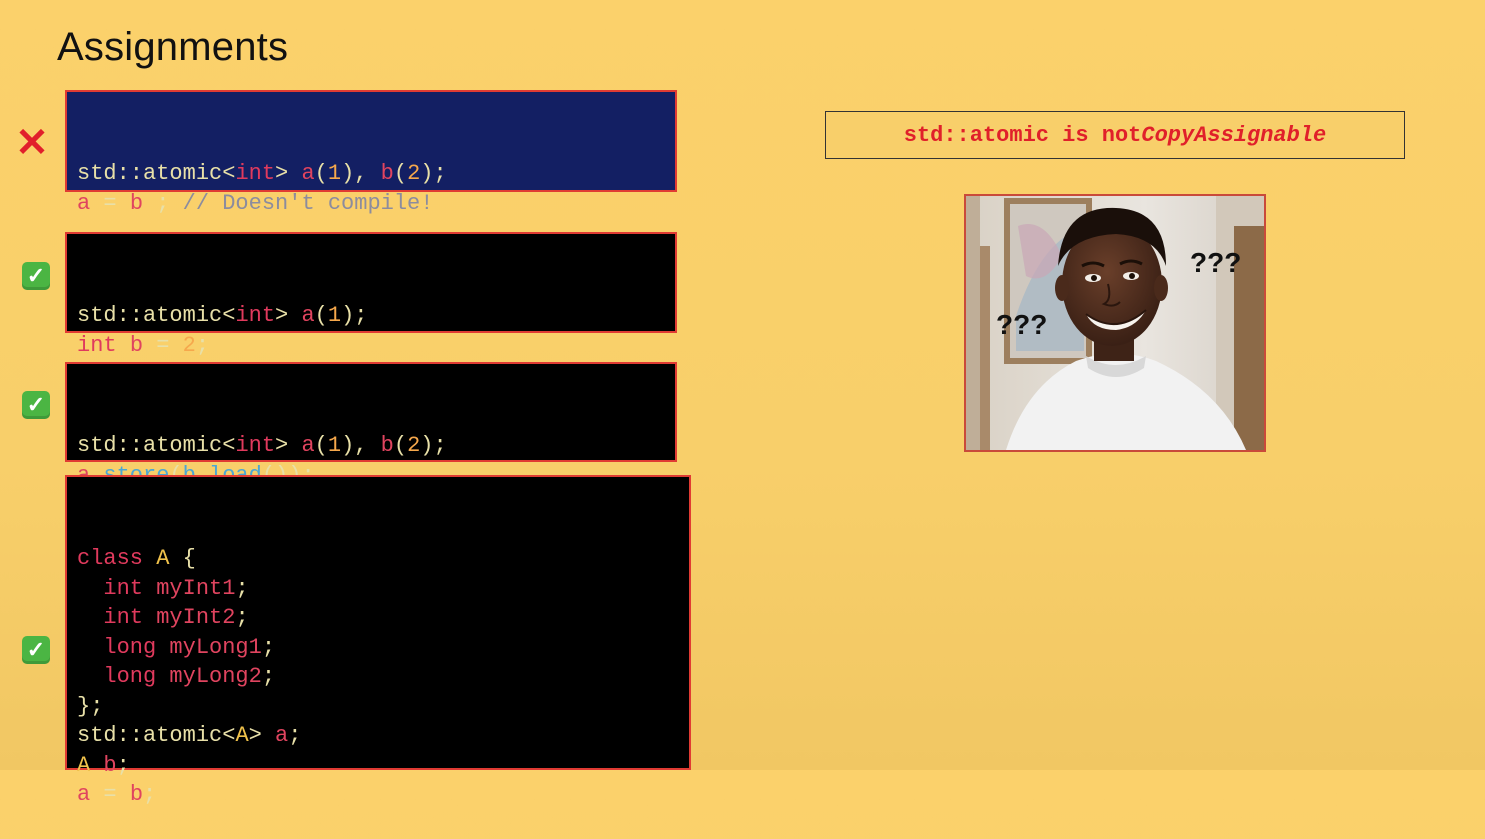  I want to click on meme-illustration: ??? ???, so click(1115, 323).